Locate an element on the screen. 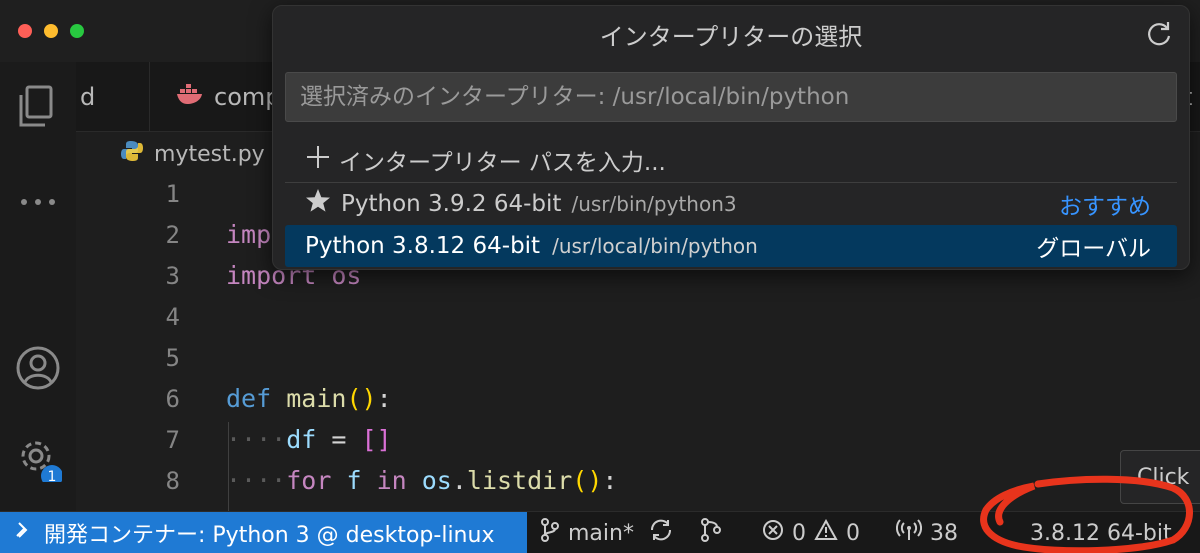  sync-icon is located at coordinates (661, 533).